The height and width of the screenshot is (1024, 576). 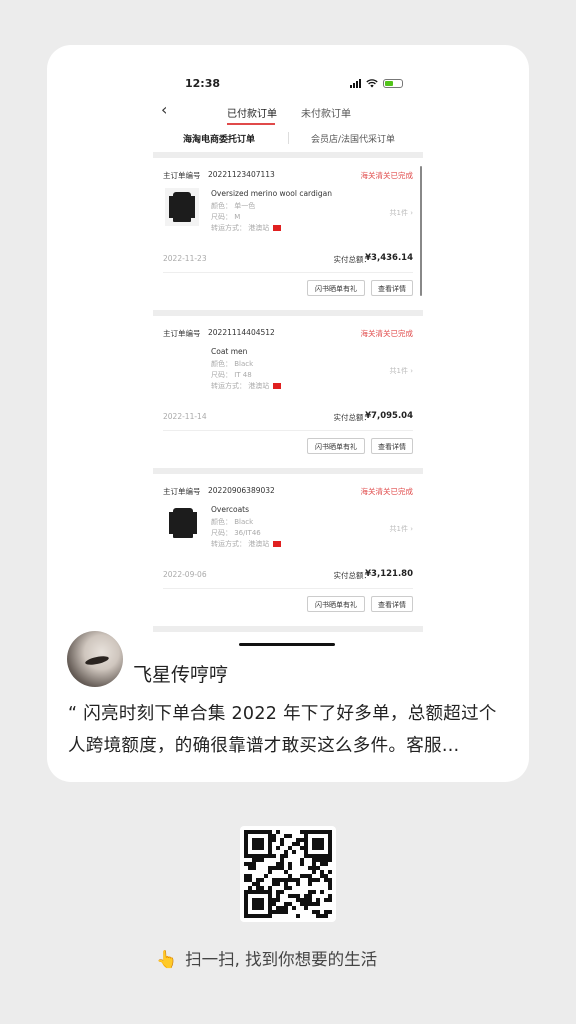 I want to click on tab-unpaid-orders: 未付款订单, so click(x=326, y=112).